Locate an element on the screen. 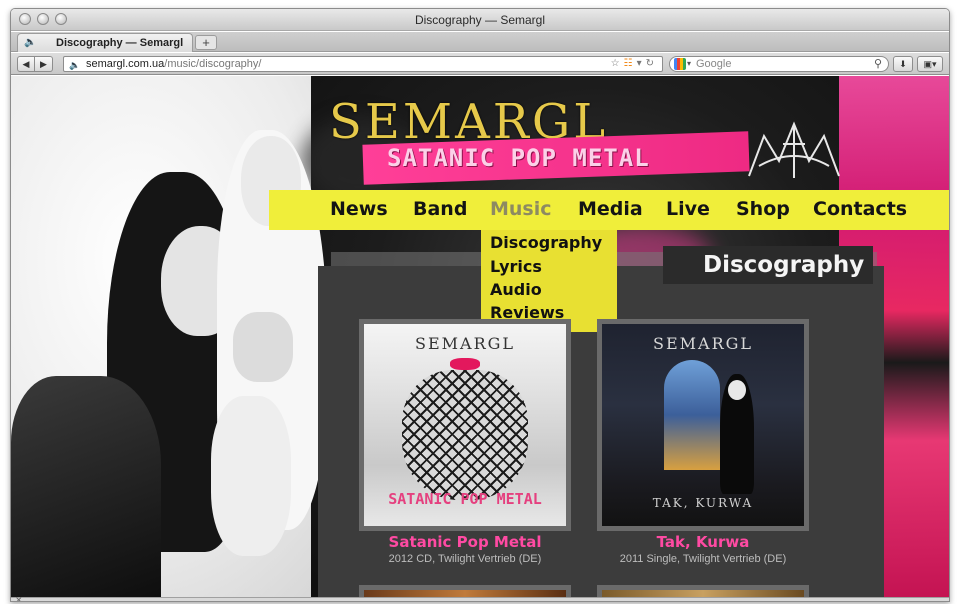 This screenshot has height=604, width=960. album-meta: 2012 CD, Twilight Vertrieb (DE) is located at coordinates (465, 559).